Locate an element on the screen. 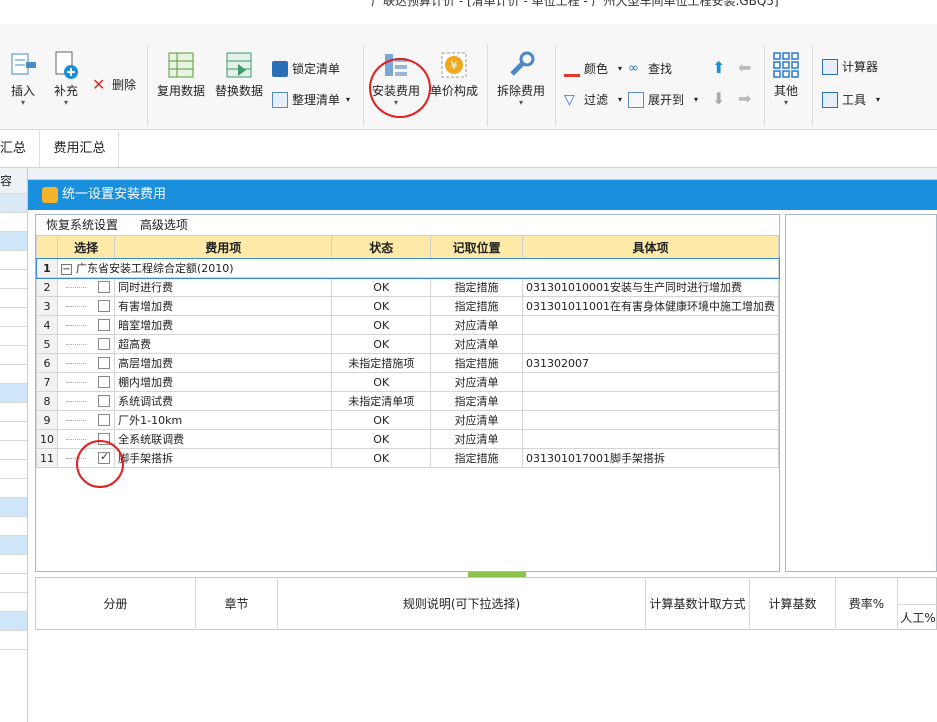 Image resolution: width=937 pixels, height=722 pixels. row-index: 2 is located at coordinates (47, 287).